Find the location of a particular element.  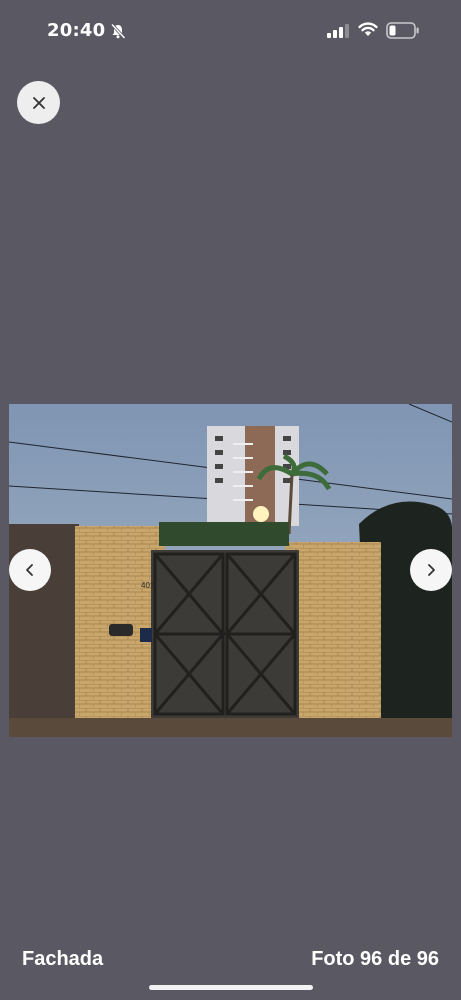

next-photo-button is located at coordinates (431, 570).